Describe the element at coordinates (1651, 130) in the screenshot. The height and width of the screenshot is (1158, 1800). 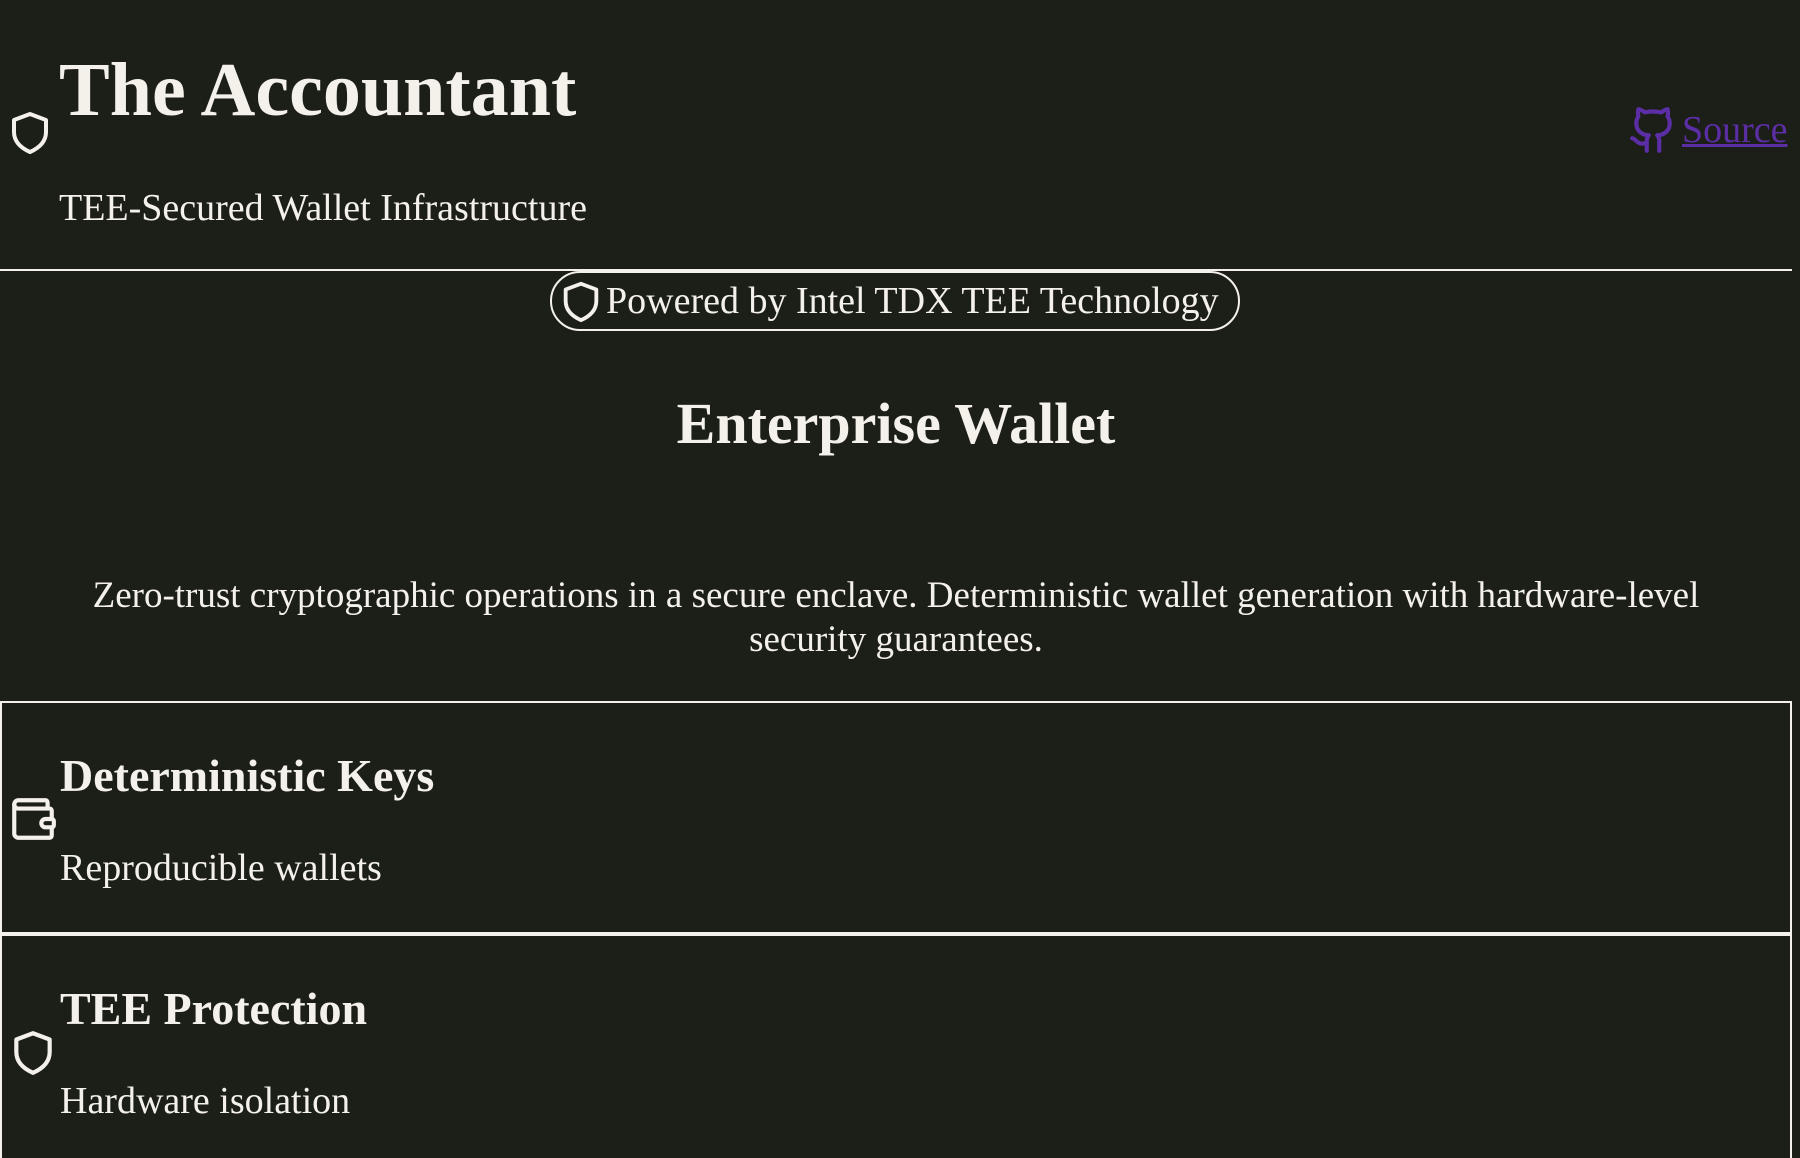
I see `github-icon` at that location.